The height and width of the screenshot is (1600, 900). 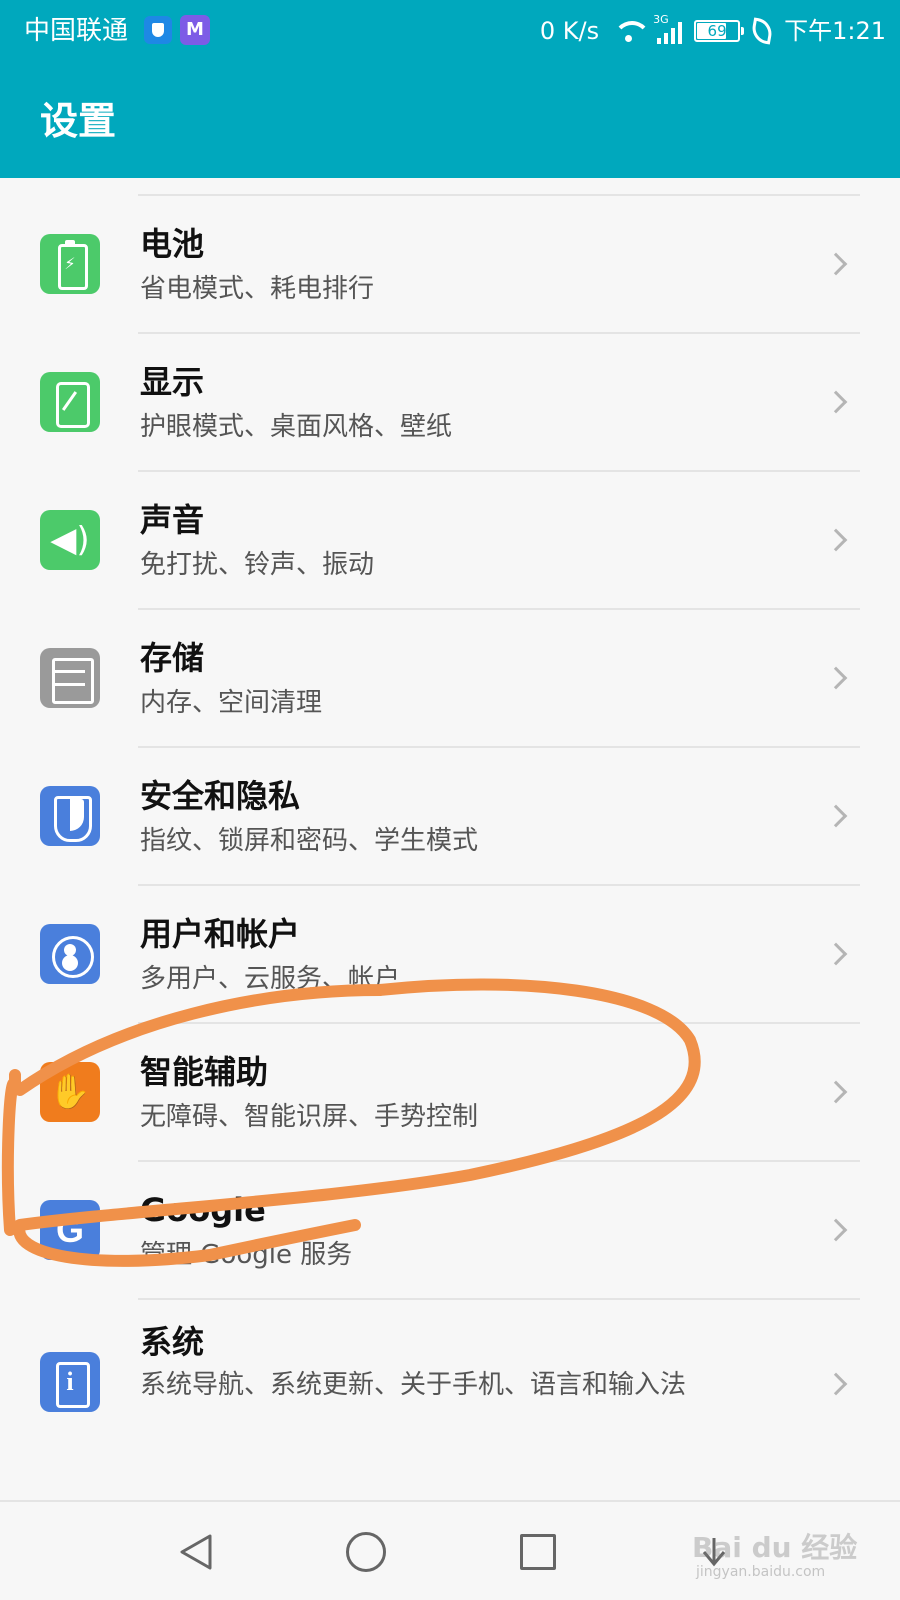 What do you see at coordinates (172, 1342) in the screenshot?
I see `settings-item-title: 系统` at bounding box center [172, 1342].